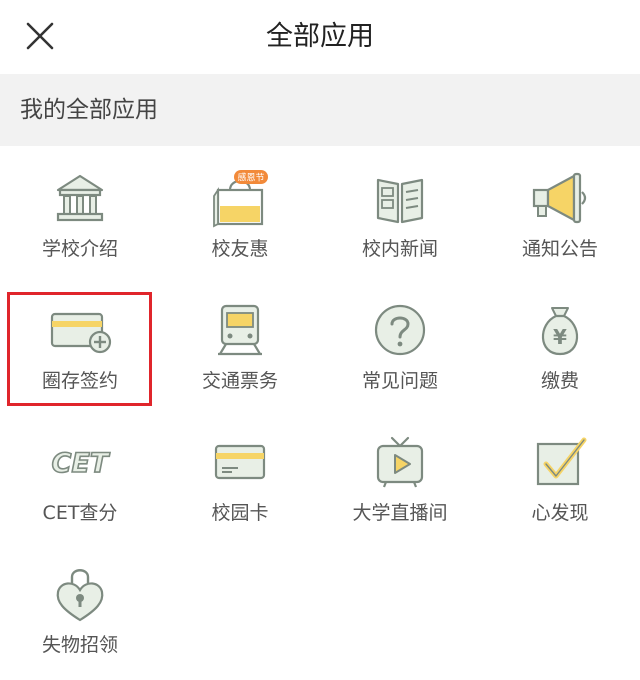  I want to click on cet-text-icon: CET, so click(81, 462).